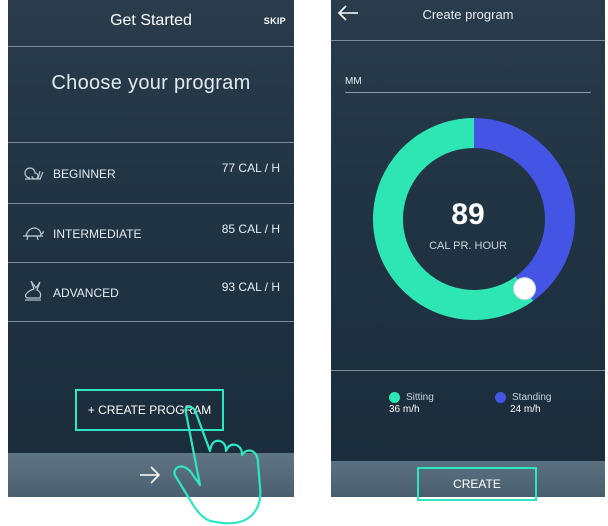 The height and width of the screenshot is (526, 608). Describe the element at coordinates (150, 475) in the screenshot. I see `arrow-right-icon` at that location.